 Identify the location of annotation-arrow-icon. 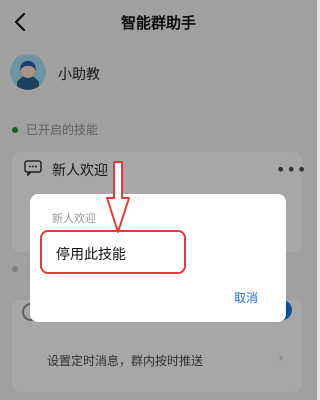
(118, 197).